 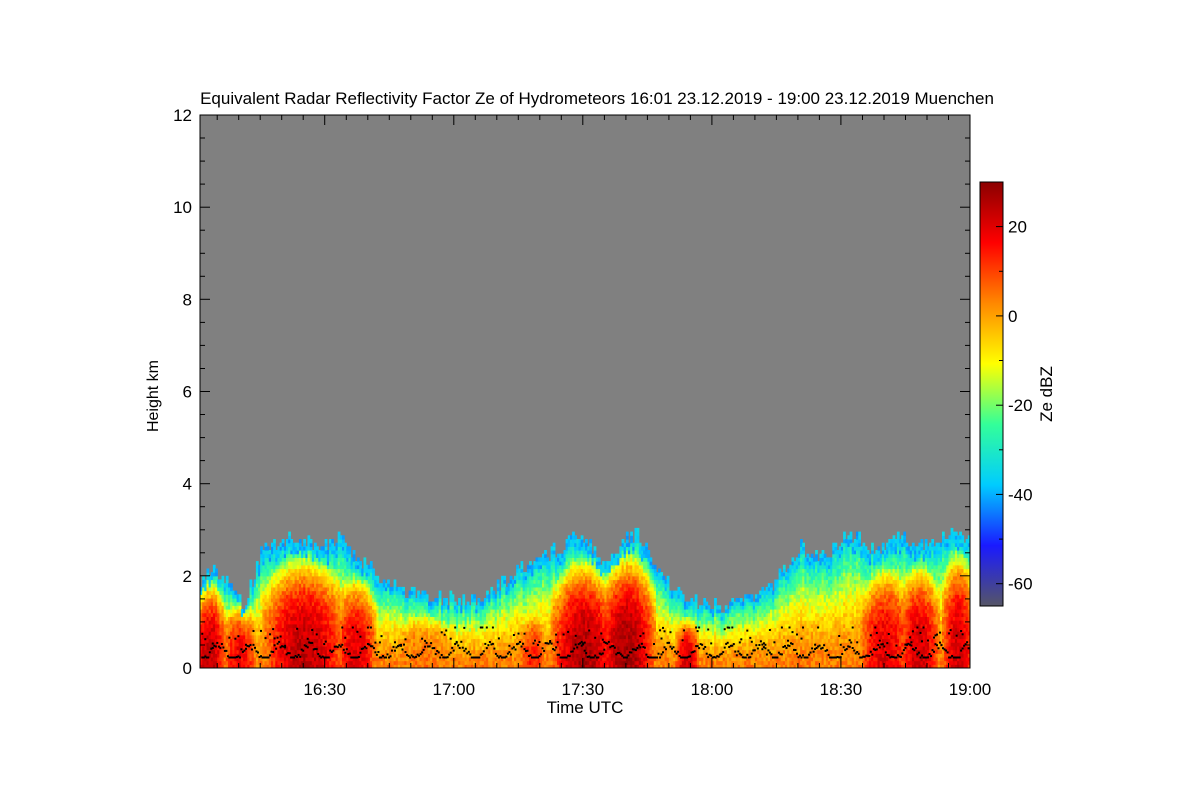 I want to click on colorbar: 20 0 -20 -40 -60 Ze dBZ, so click(x=1017, y=394).